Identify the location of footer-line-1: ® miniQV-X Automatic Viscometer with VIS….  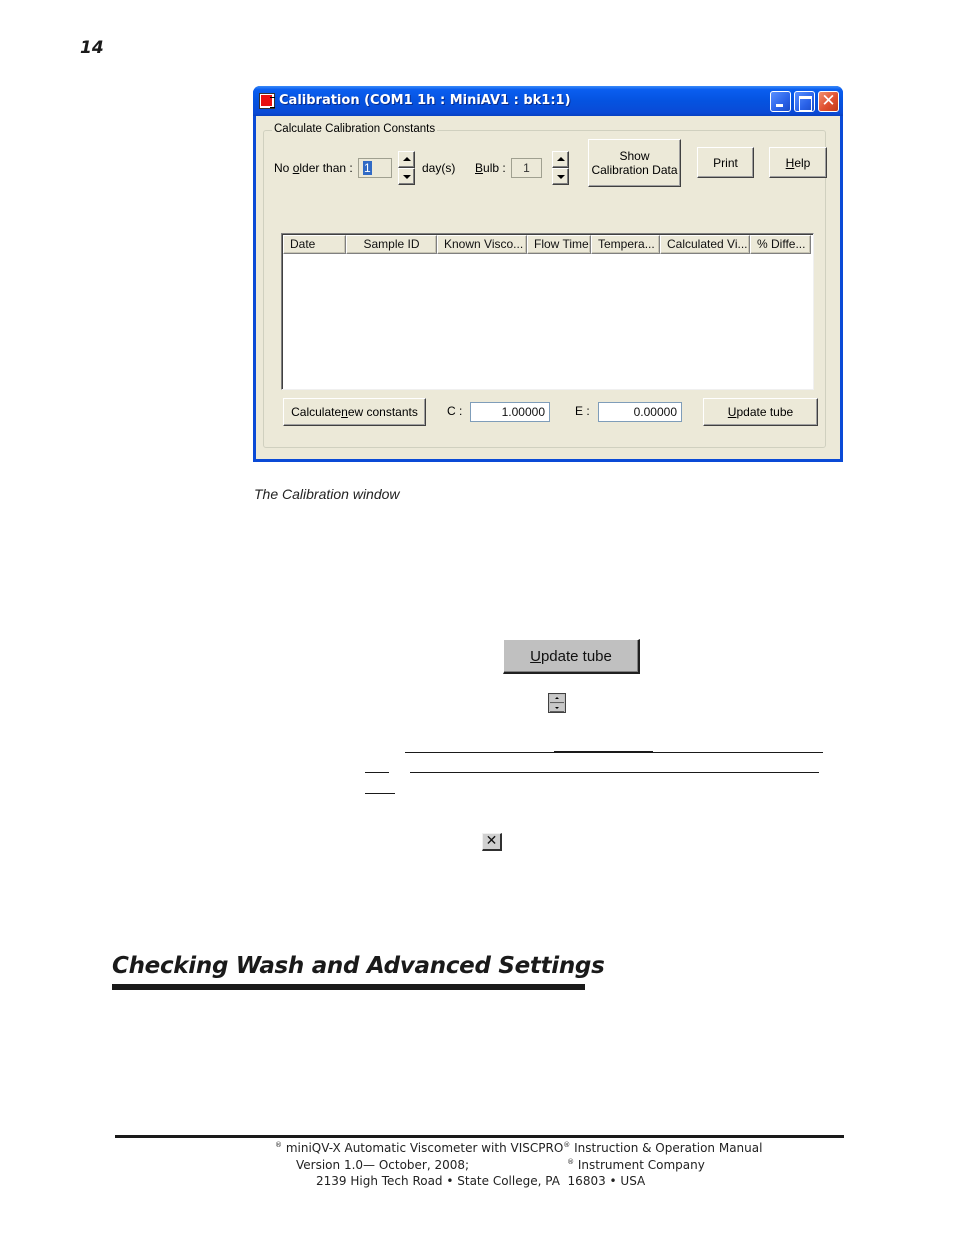
(519, 1148).